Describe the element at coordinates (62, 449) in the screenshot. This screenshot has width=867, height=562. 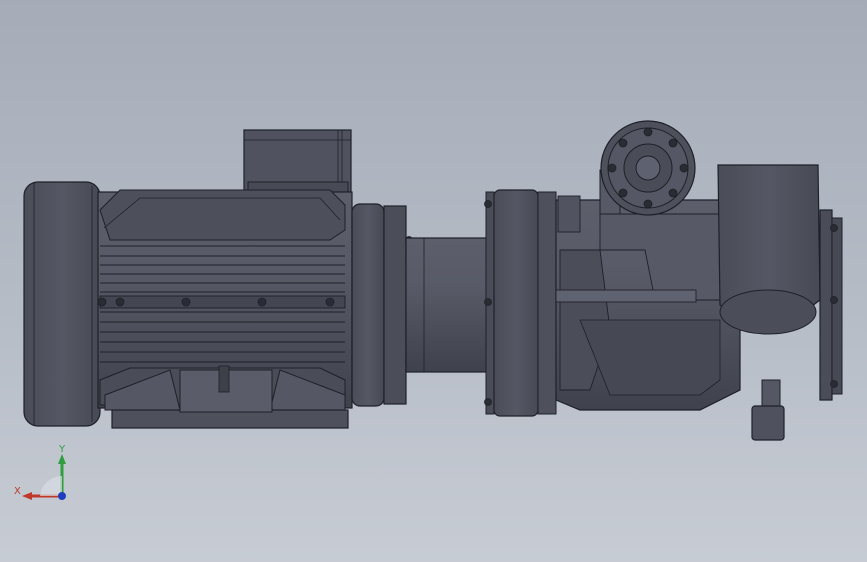
I see `y-axis-label: Y` at that location.